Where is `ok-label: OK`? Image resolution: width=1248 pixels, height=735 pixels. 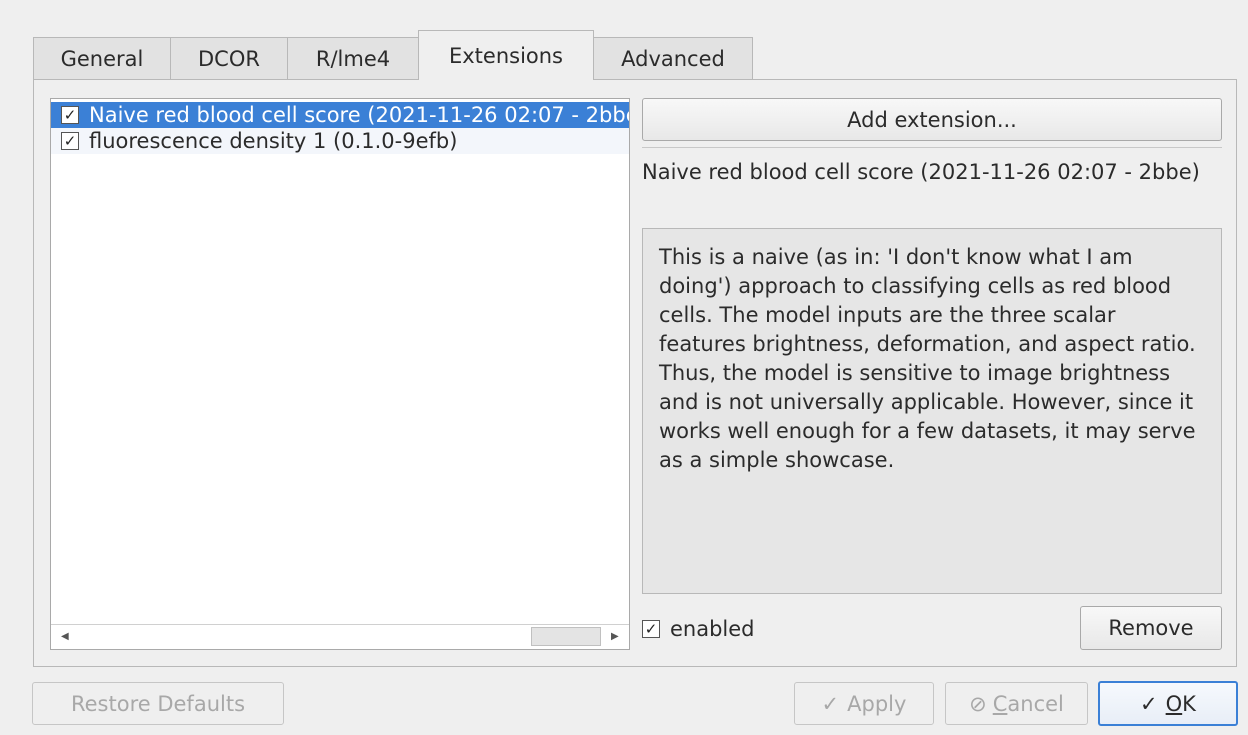 ok-label: OK is located at coordinates (1181, 704).